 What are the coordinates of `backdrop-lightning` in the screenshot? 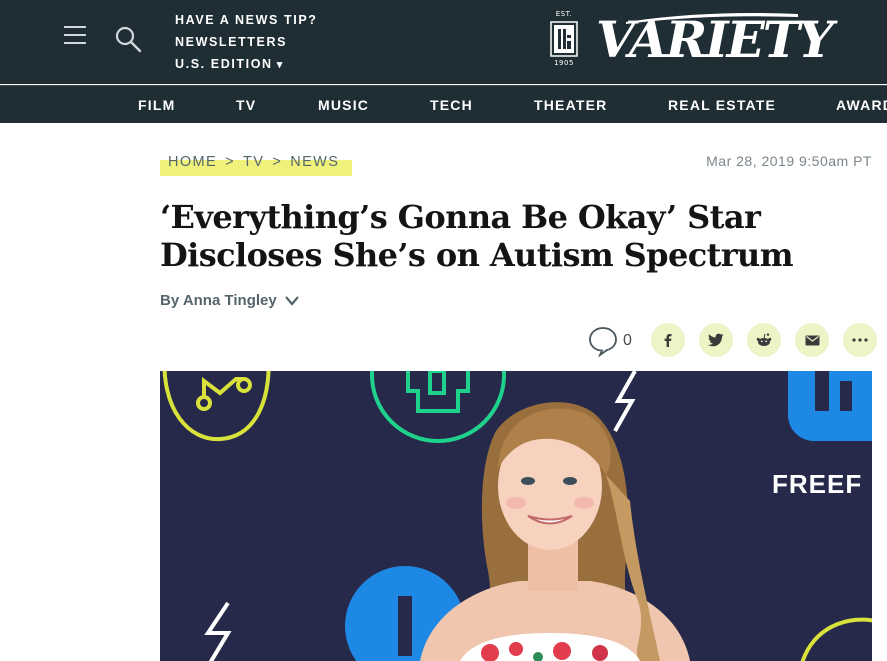 It's located at (625, 401).